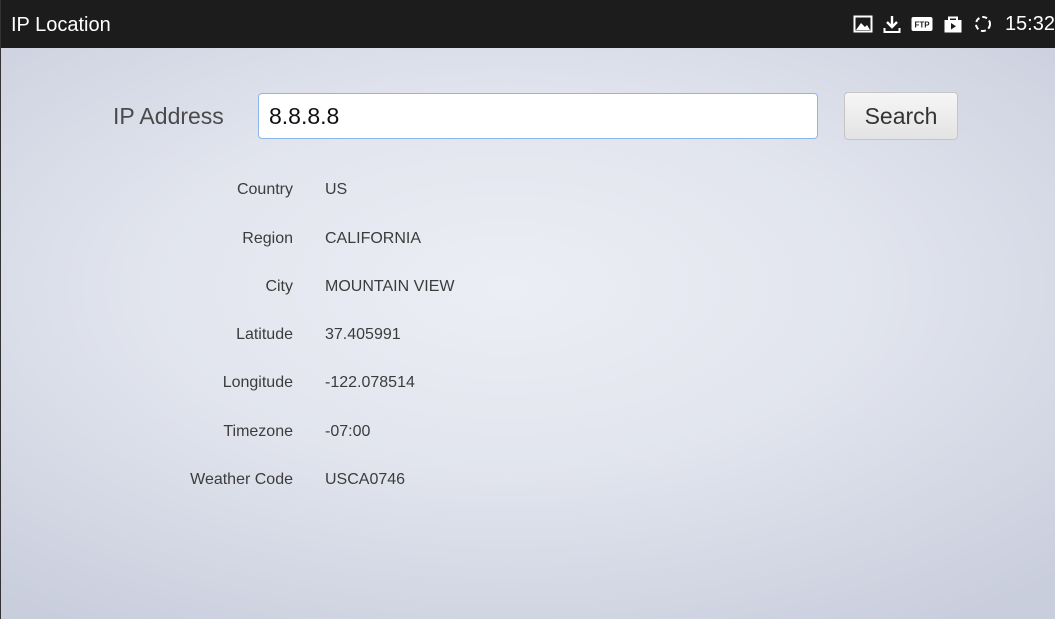  What do you see at coordinates (363, 334) in the screenshot?
I see `field-value: 37.405991` at bounding box center [363, 334].